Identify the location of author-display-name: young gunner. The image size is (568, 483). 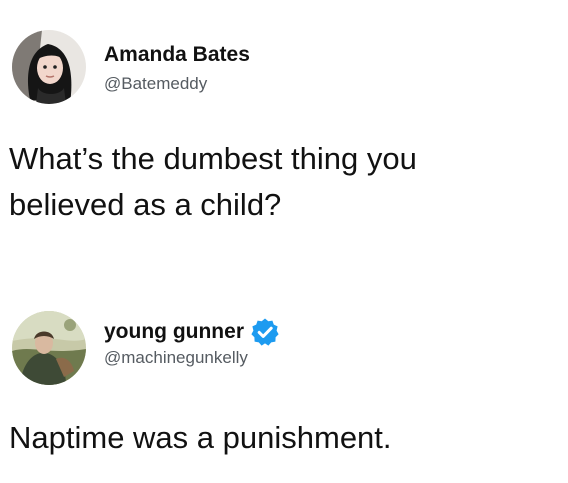
(174, 332).